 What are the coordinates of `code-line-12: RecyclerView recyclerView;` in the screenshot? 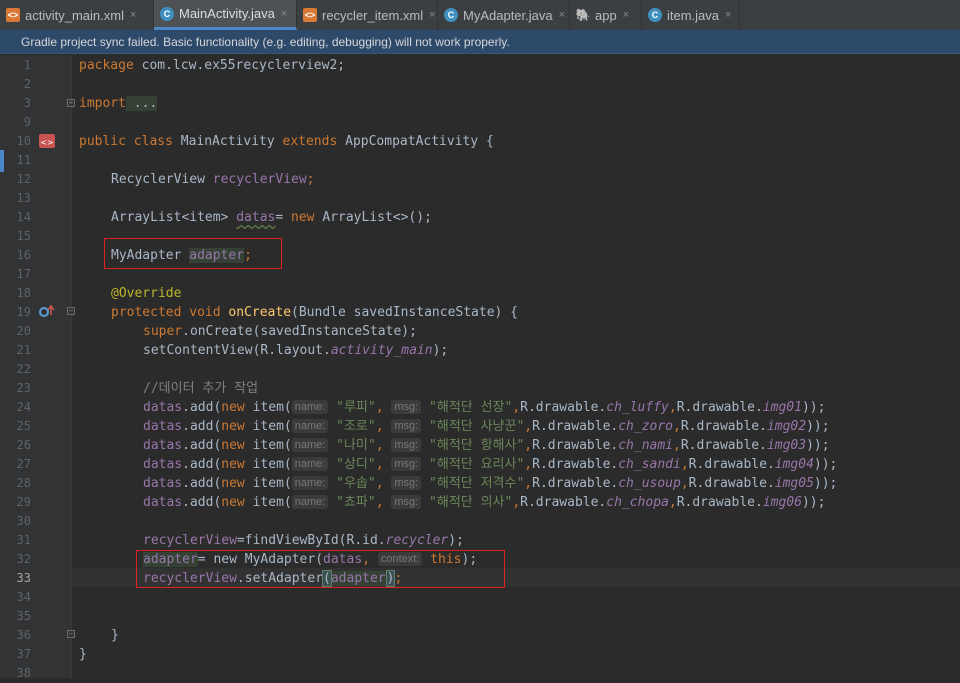 It's located at (213, 179).